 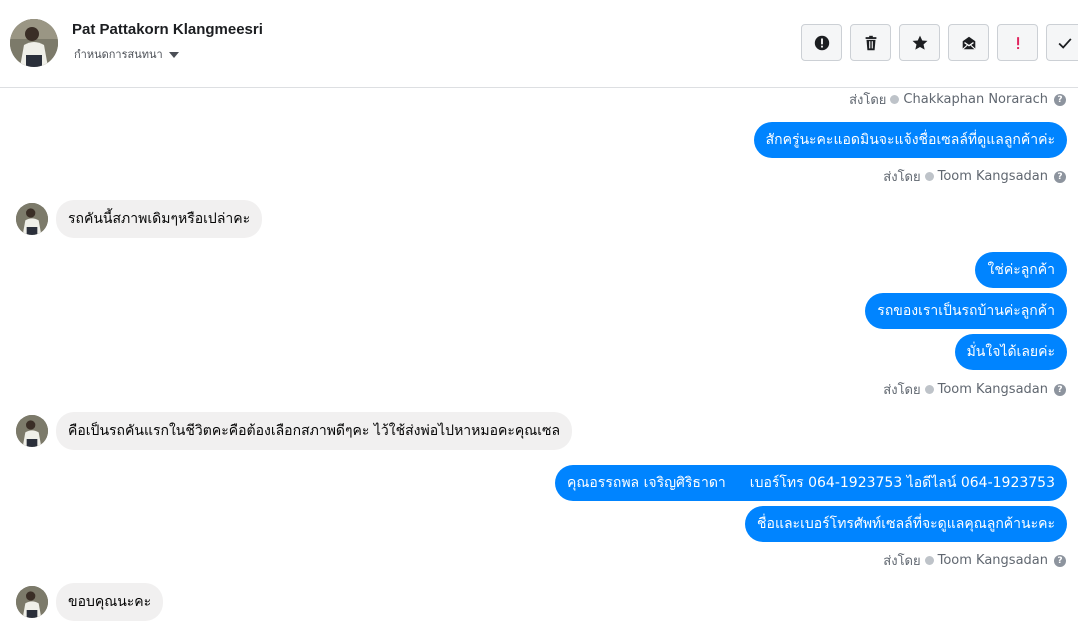 I want to click on star-button, so click(x=919, y=42).